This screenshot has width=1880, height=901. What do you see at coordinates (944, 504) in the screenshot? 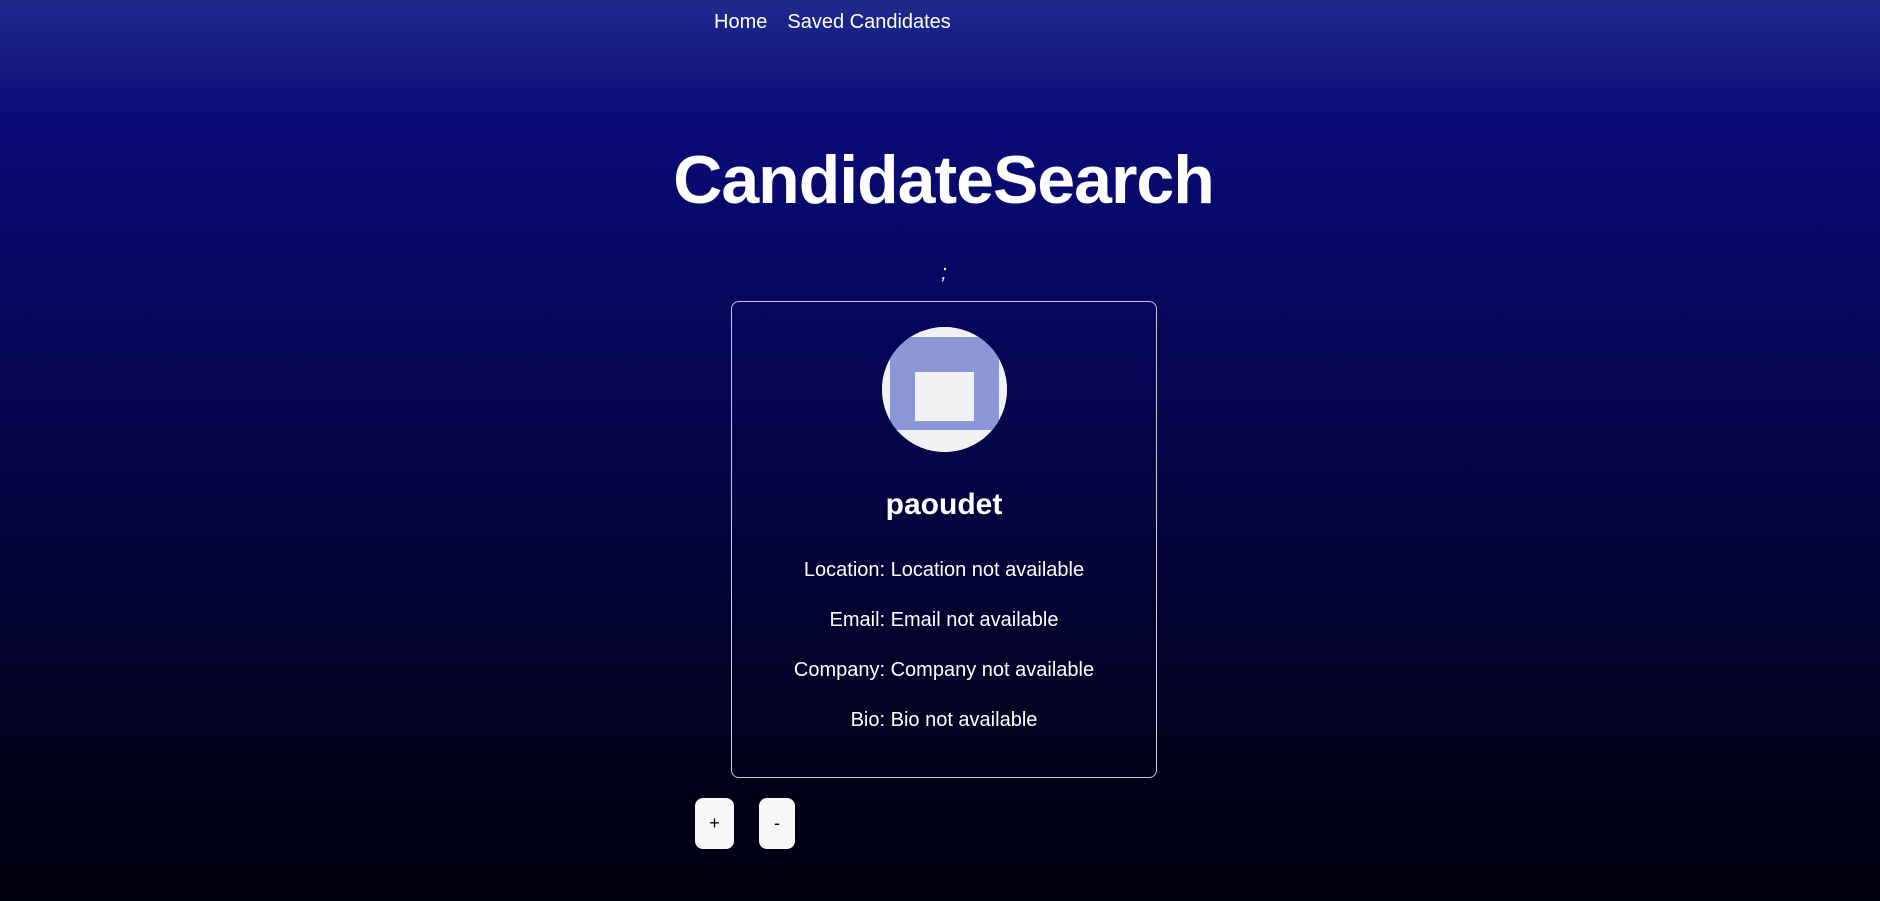
I see `candidate-username: paoudet` at bounding box center [944, 504].